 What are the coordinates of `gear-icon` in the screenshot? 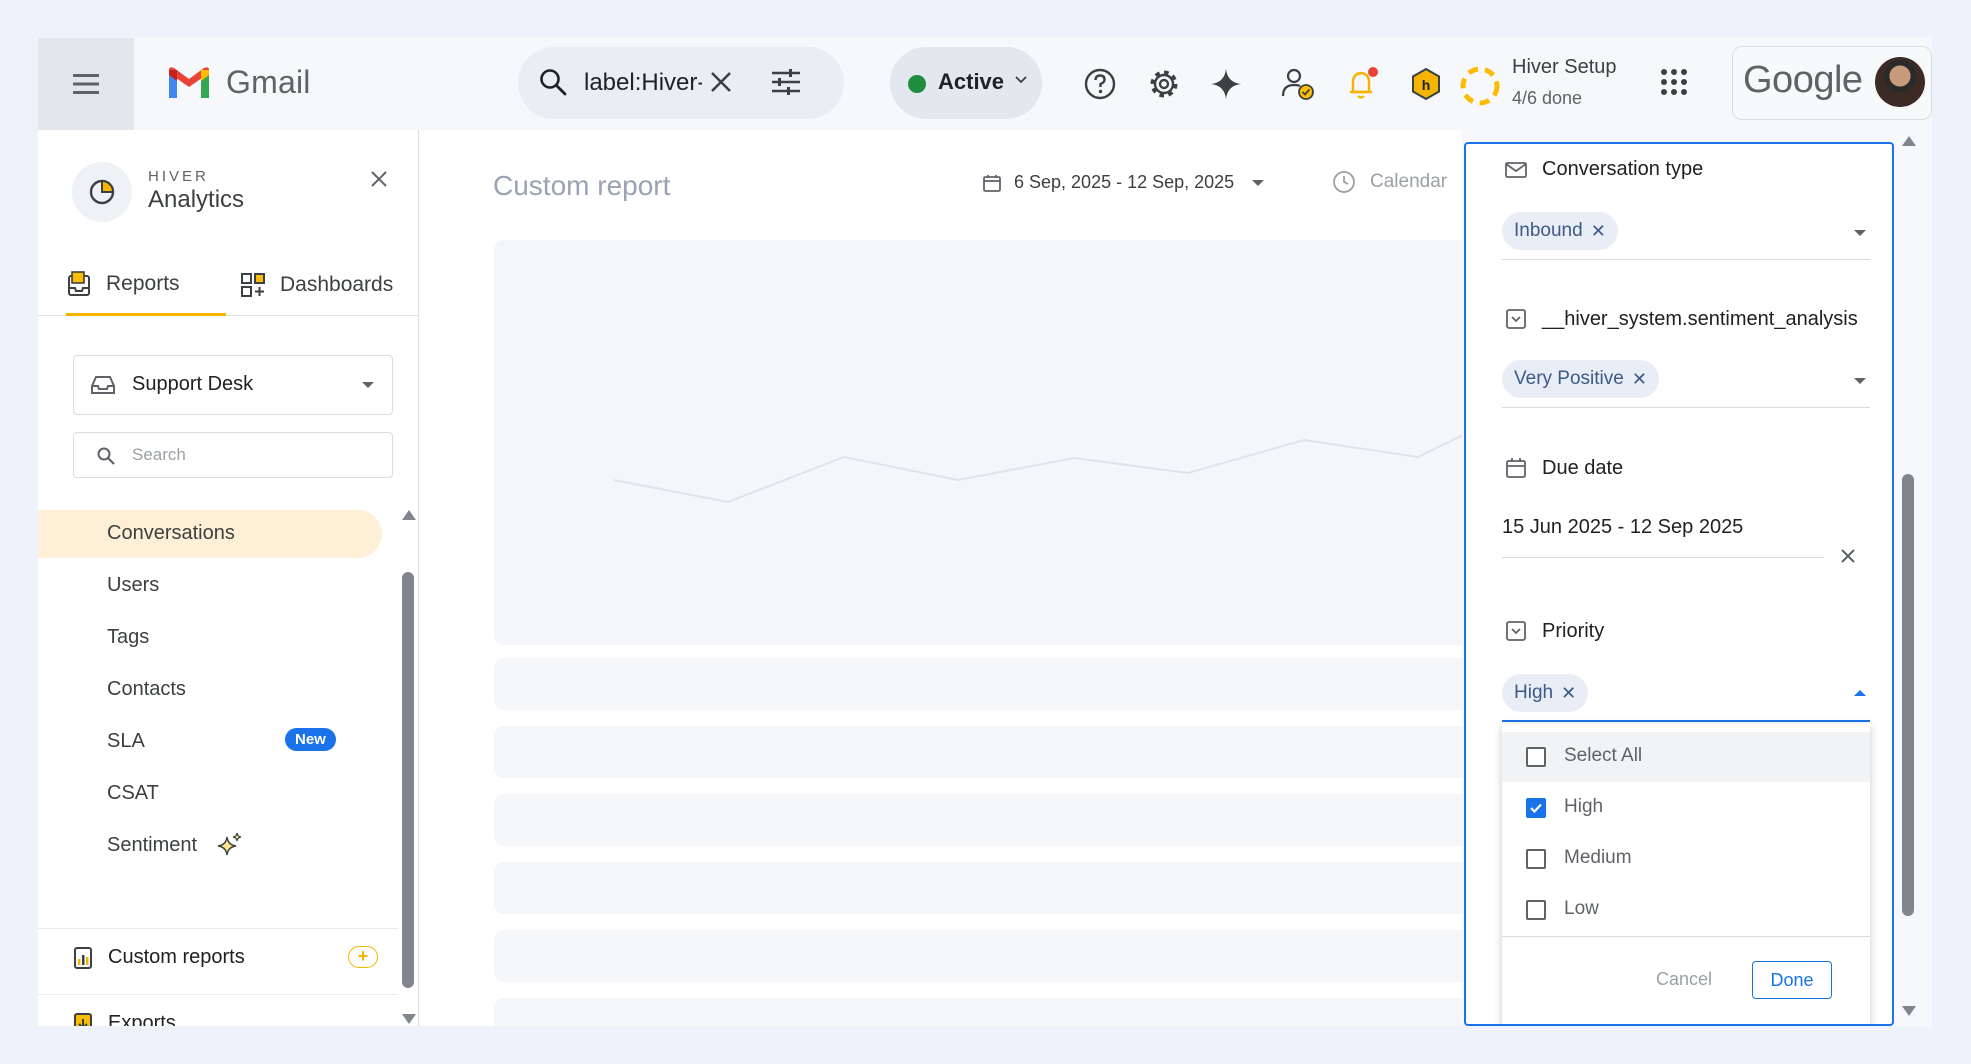 It's located at (1164, 84).